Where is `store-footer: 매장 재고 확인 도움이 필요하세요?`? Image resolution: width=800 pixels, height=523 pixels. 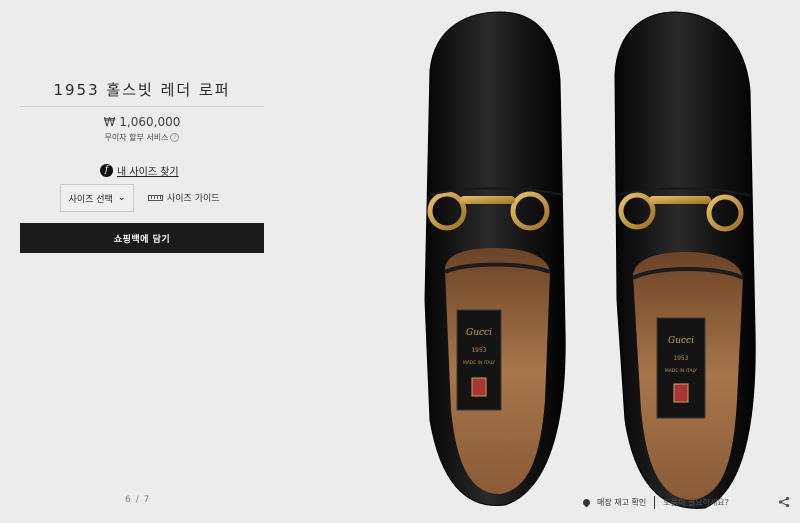 store-footer: 매장 재고 확인 도움이 필요하세요? is located at coordinates (655, 502).